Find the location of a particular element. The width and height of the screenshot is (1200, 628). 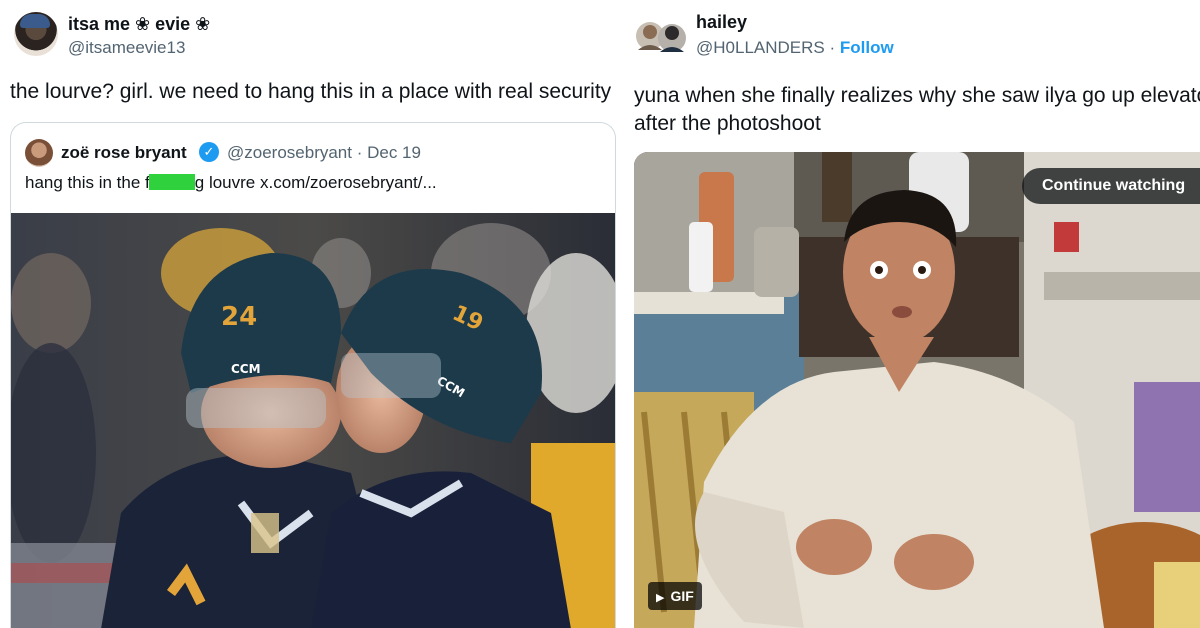

user-handle-row: @H0LLANDERS · Follow is located at coordinates (795, 48).